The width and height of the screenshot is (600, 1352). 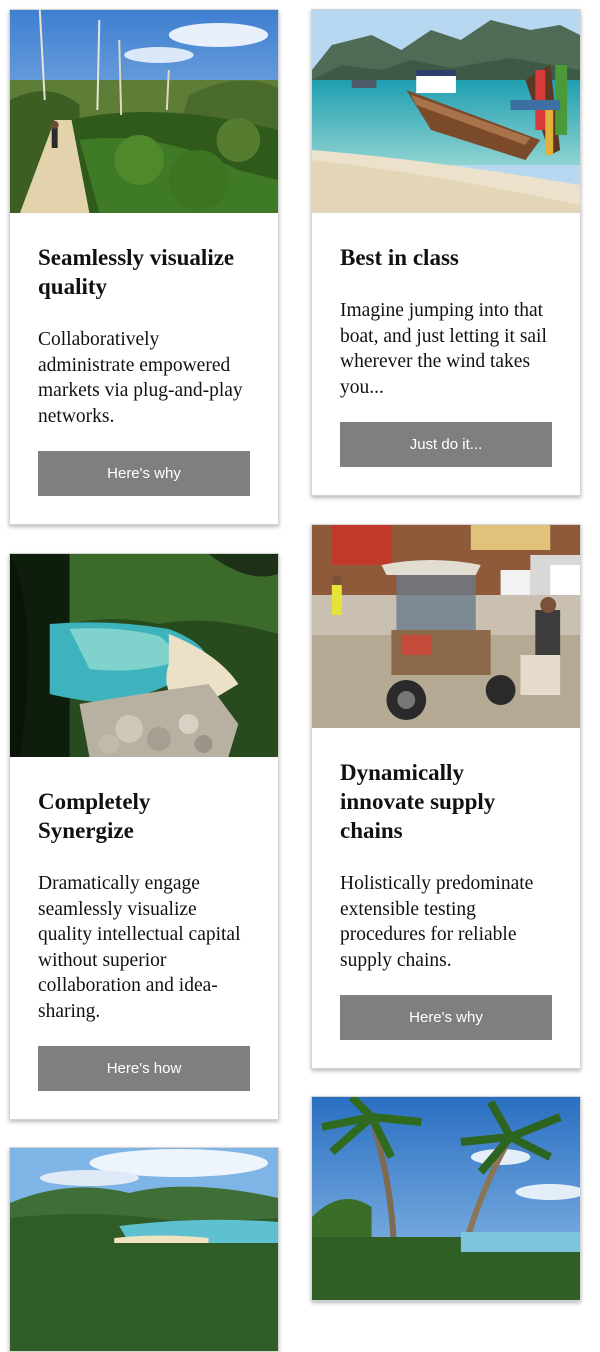 I want to click on forest-trail-photo, so click(x=144, y=111).